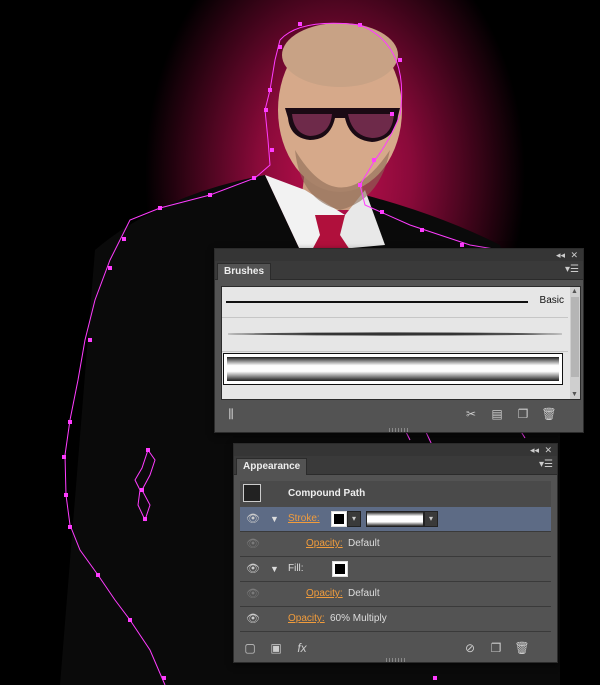  I want to click on stroke-opacity-row: 👁 Opacity: Default, so click(395, 544).